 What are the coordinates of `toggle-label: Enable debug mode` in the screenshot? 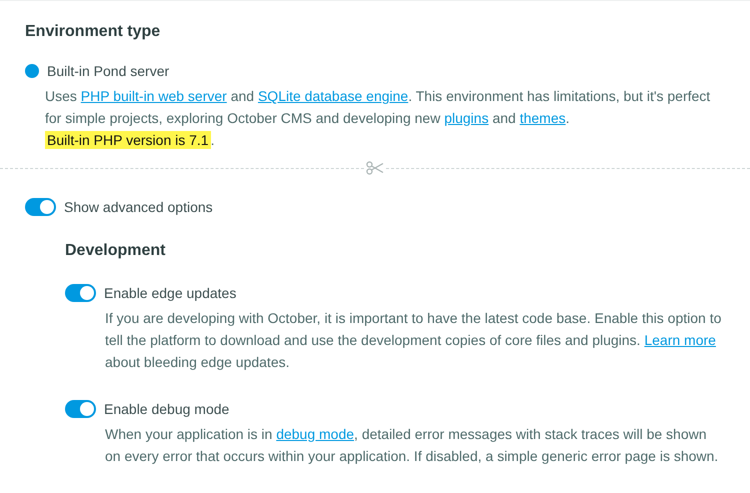 It's located at (167, 409).